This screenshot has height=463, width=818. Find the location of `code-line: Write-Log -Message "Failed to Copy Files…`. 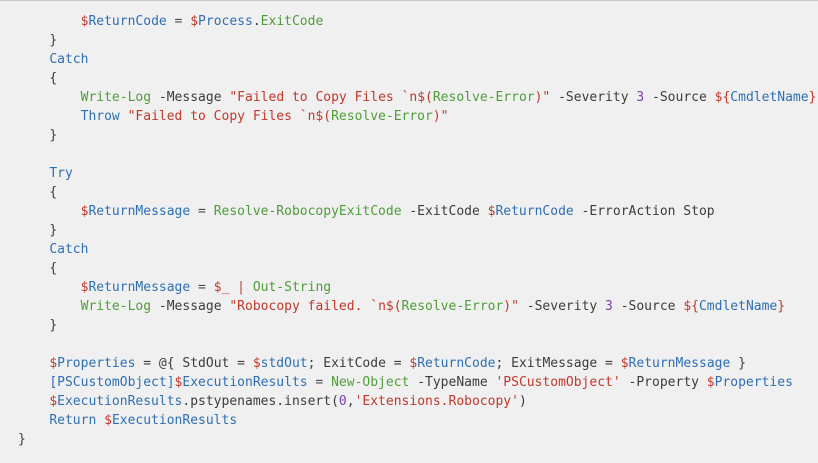

code-line: Write-Log -Message "Failed to Copy Files… is located at coordinates (418, 97).